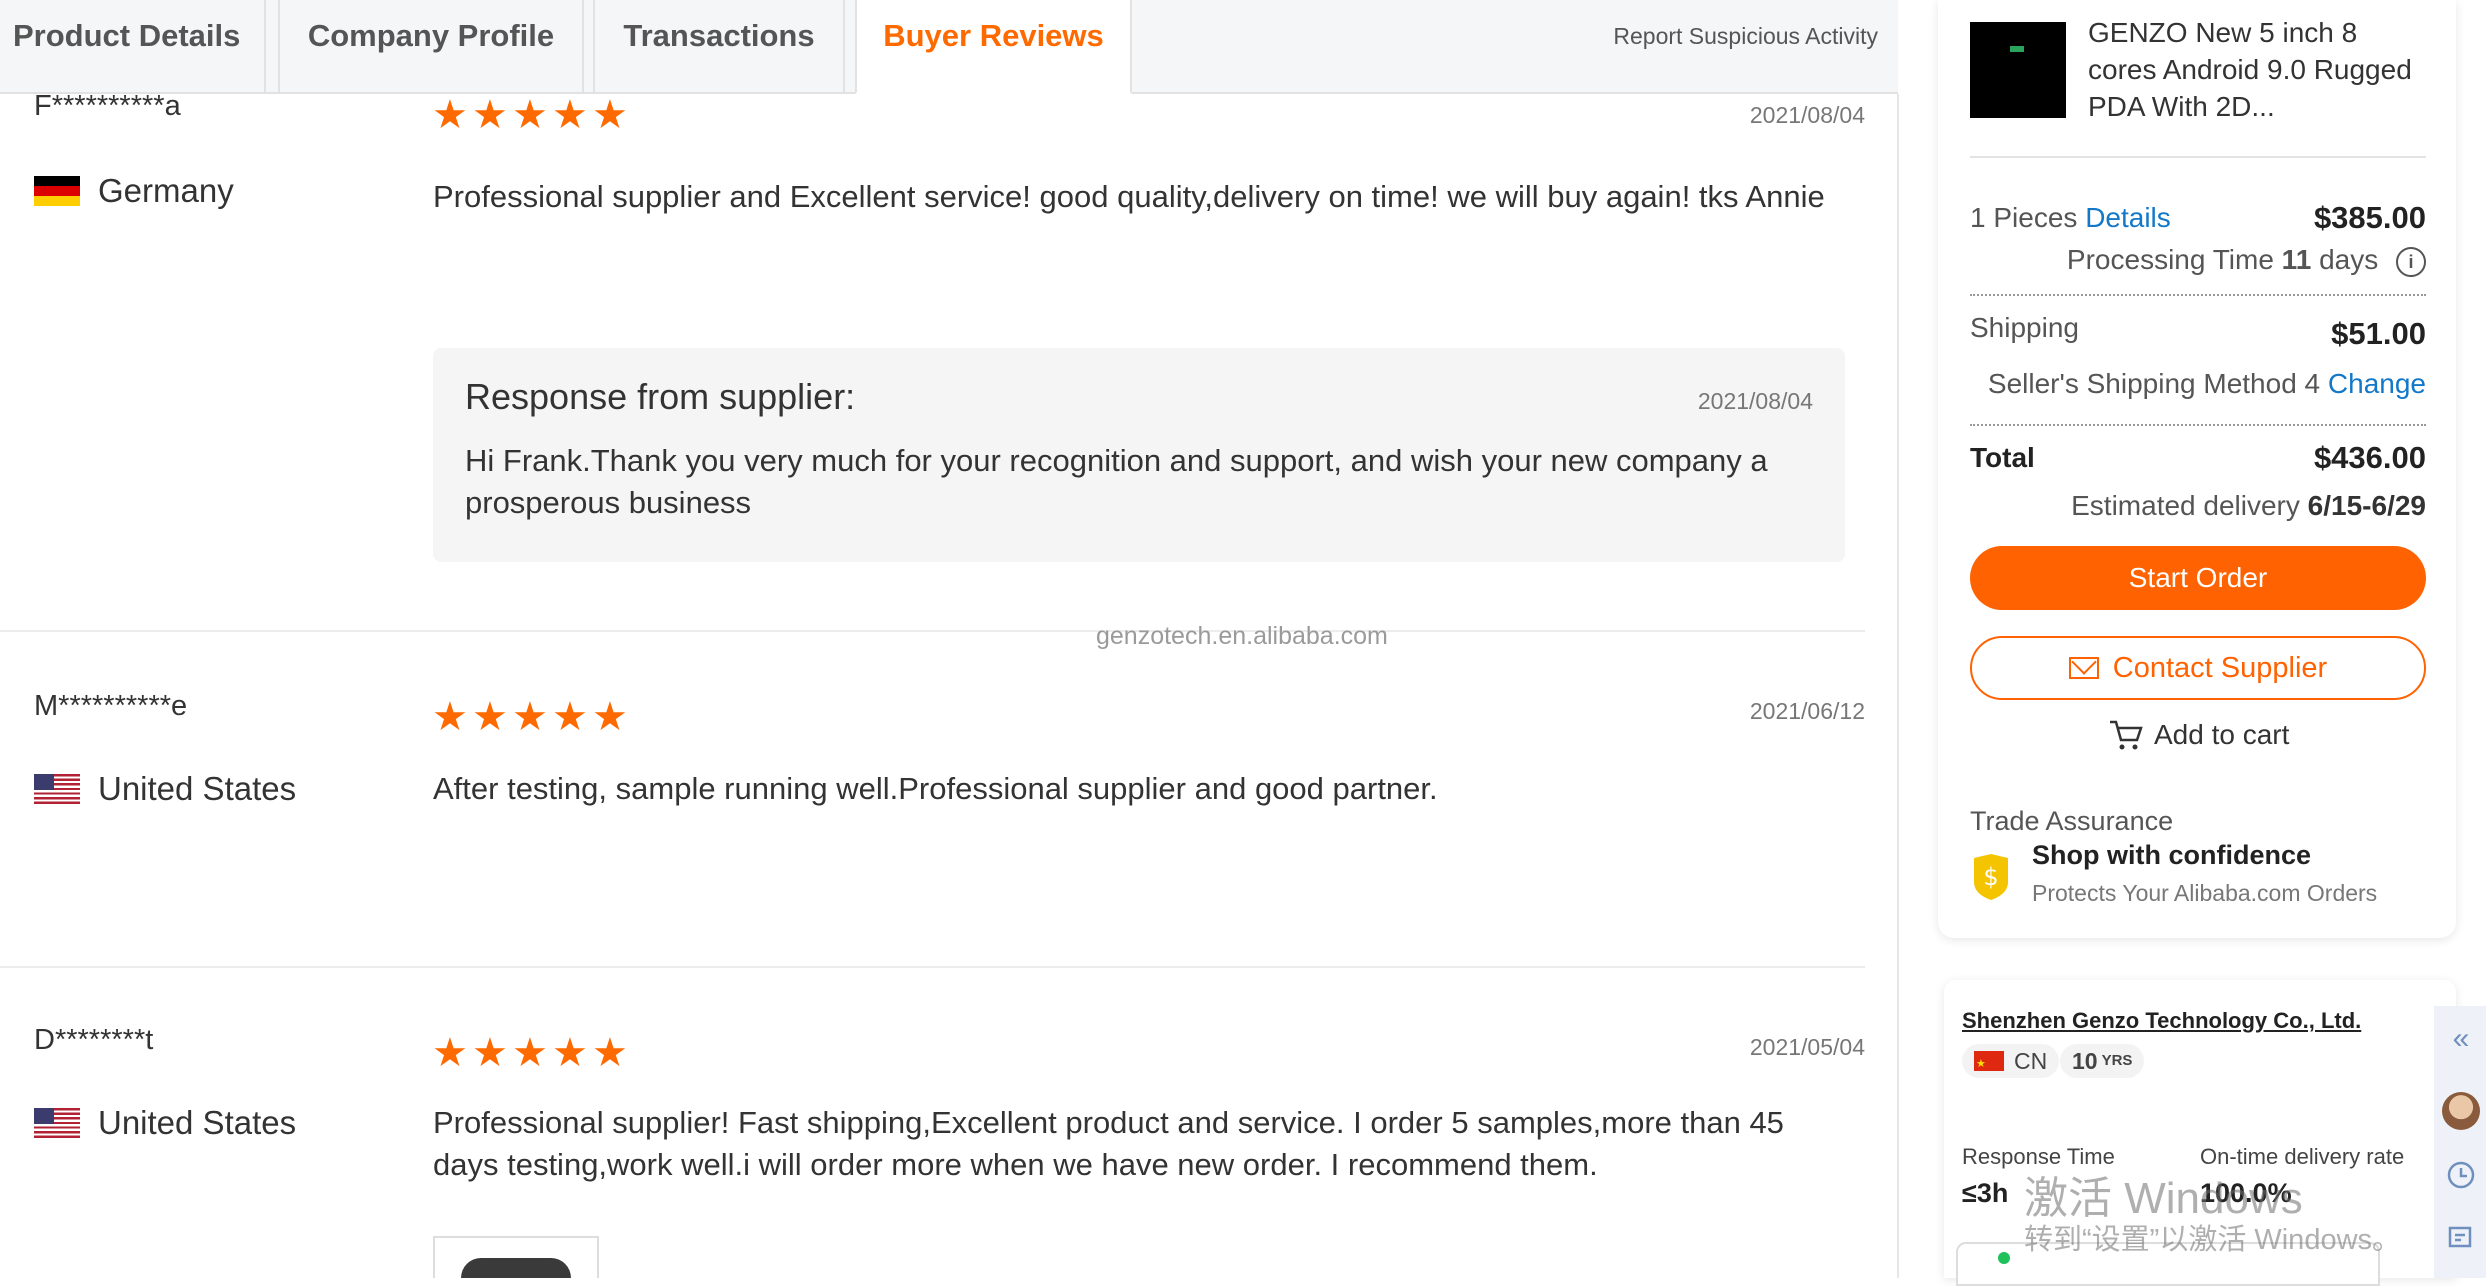  Describe the element at coordinates (516, 1257) in the screenshot. I see `review-photo-thumbnail` at that location.